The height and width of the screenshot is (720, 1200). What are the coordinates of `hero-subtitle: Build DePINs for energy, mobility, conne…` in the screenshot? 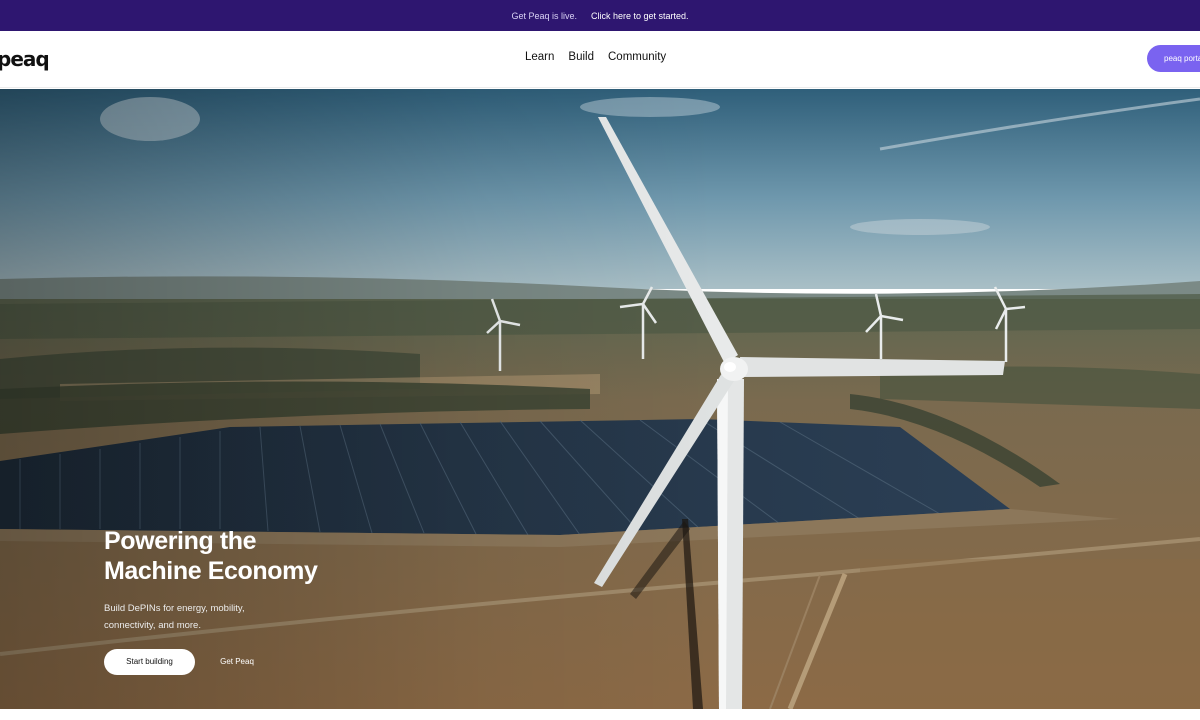 It's located at (174, 617).